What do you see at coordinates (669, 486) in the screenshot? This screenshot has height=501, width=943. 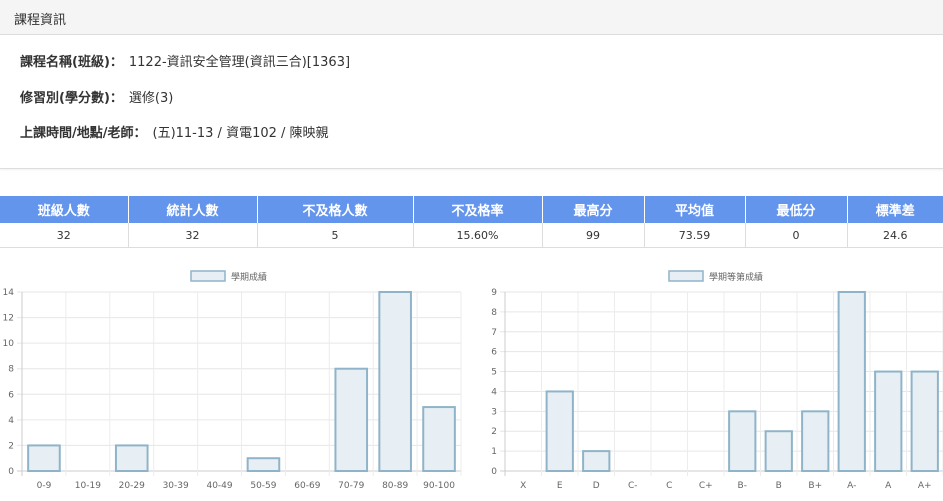 I see `x-tick-label: C` at bounding box center [669, 486].